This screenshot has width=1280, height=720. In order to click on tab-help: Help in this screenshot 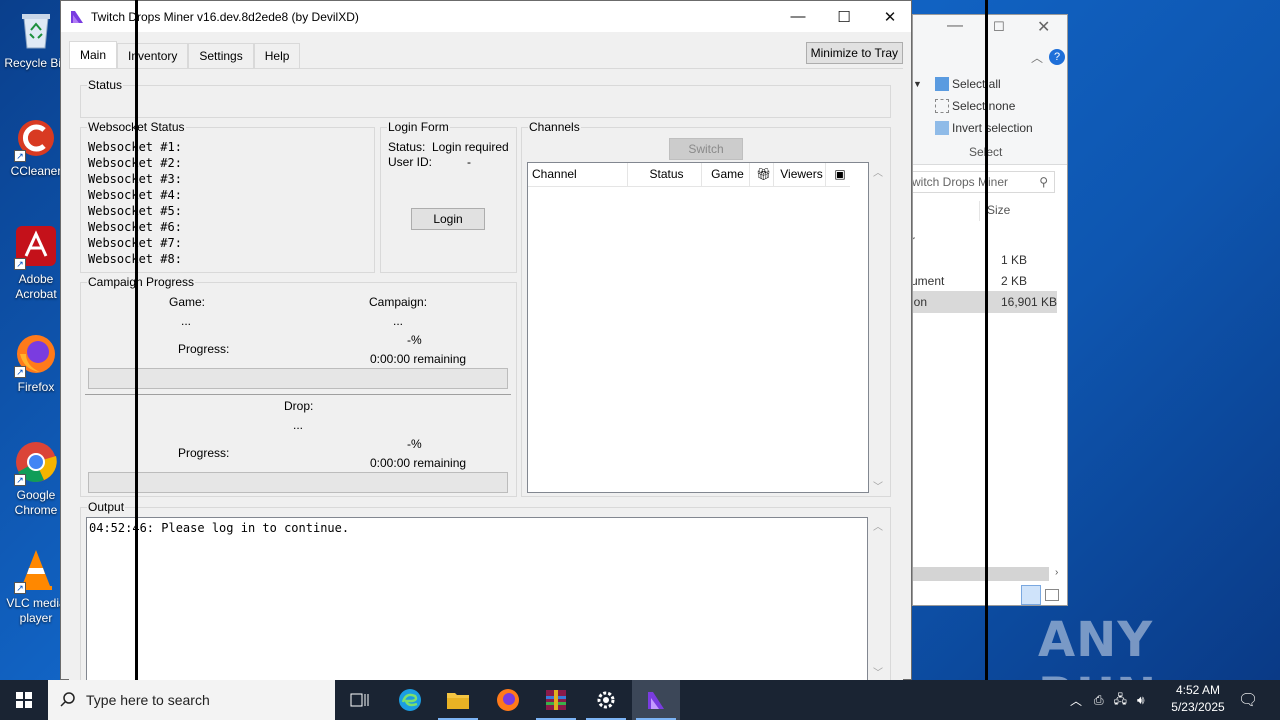, I will do `click(277, 56)`.